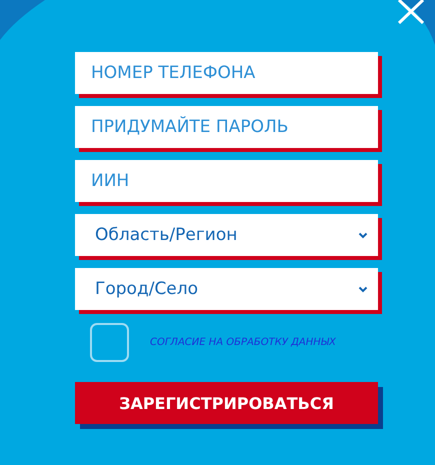 The width and height of the screenshot is (435, 465). Describe the element at coordinates (109, 342) in the screenshot. I see `checkbox` at that location.